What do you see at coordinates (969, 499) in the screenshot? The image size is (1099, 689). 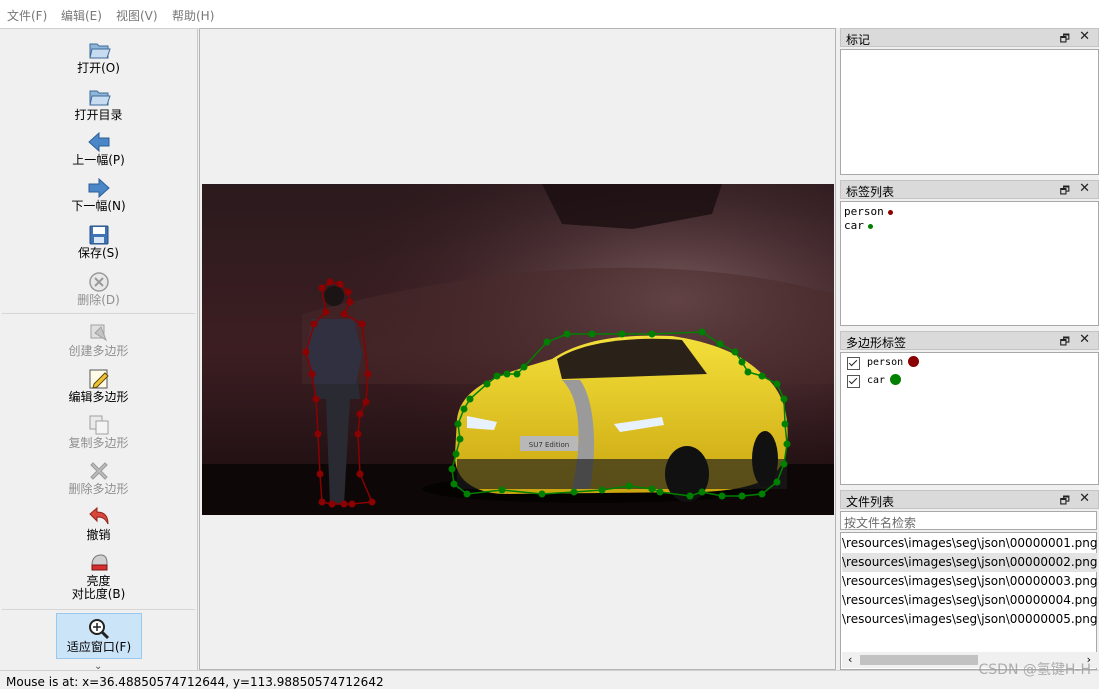 I see `file-list-dock-title: 文件列表 🗗 ✕` at bounding box center [969, 499].